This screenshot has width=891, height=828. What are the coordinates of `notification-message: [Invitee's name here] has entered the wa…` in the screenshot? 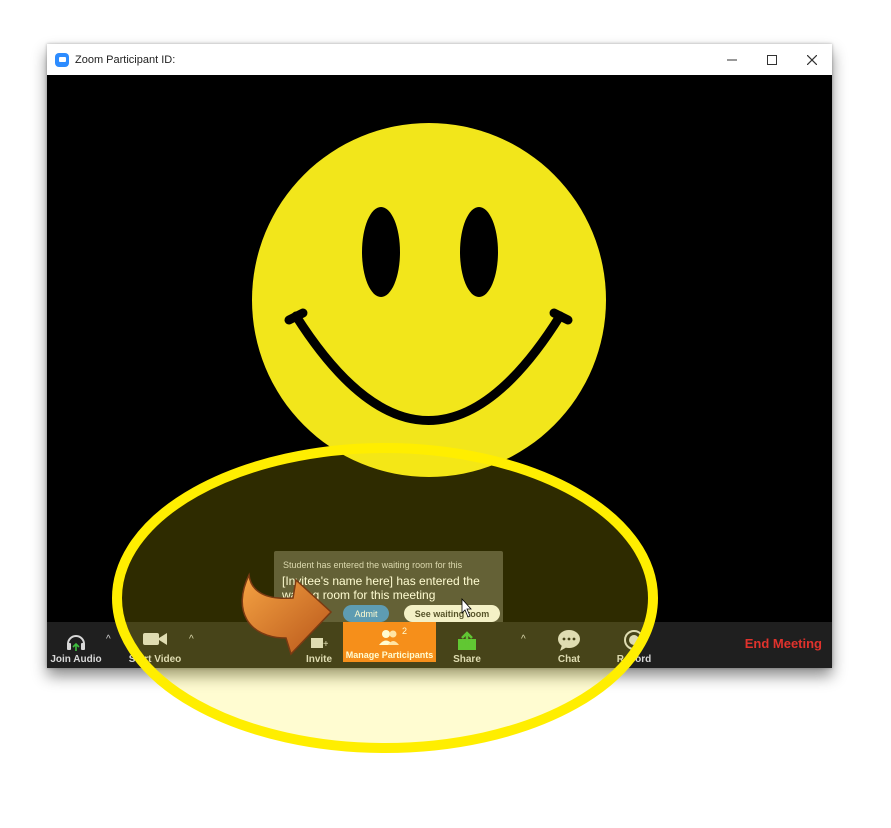 It's located at (381, 588).